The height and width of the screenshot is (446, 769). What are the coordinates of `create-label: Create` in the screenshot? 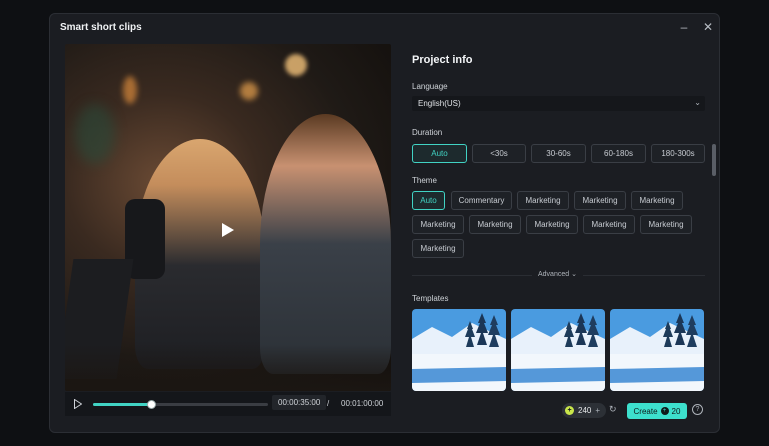 It's located at (645, 411).